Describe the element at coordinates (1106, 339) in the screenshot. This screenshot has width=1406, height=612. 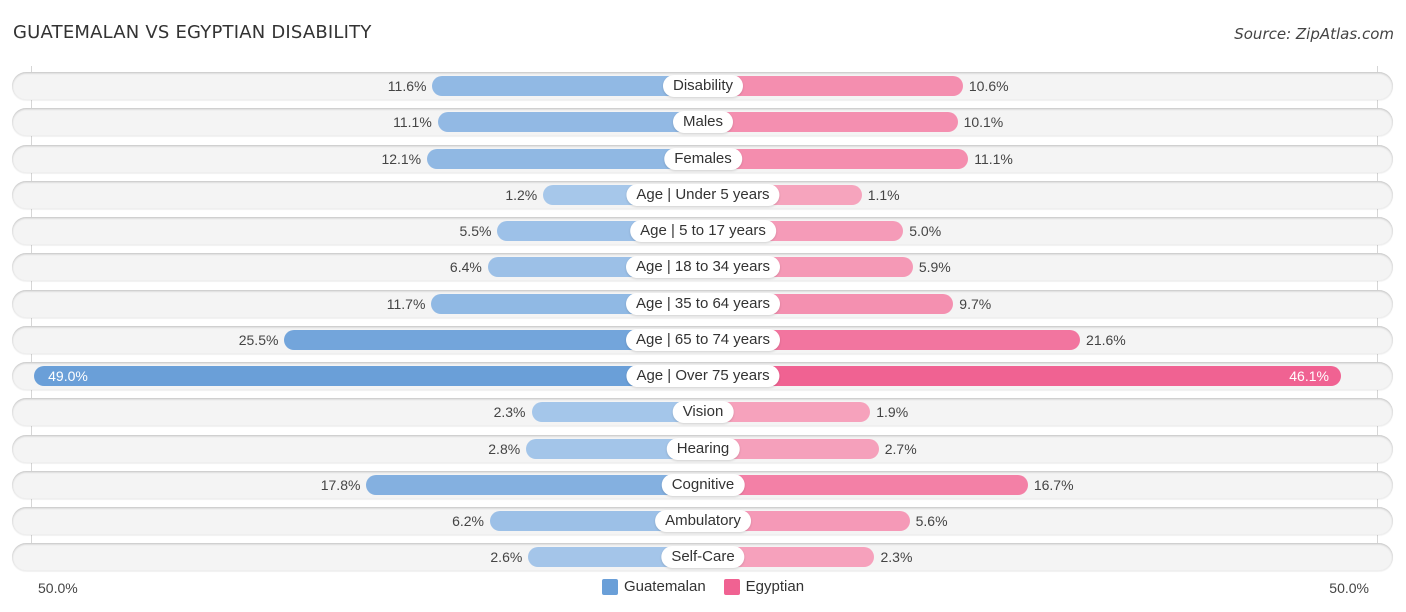
I see `value-label-egyptian: 21.6%` at that location.